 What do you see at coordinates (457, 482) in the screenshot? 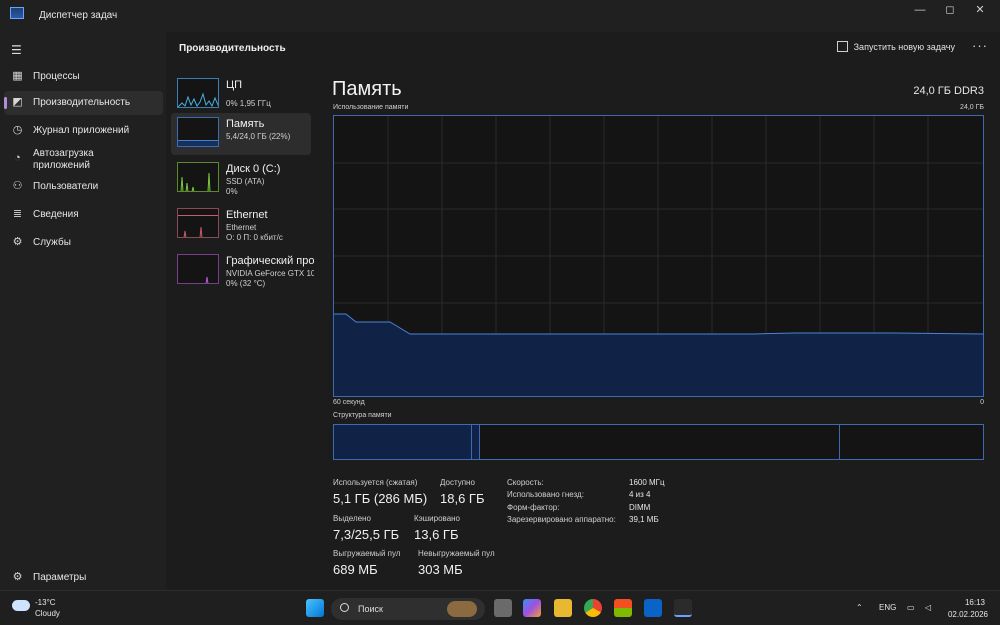
I see `available-label: Доступно` at bounding box center [457, 482].